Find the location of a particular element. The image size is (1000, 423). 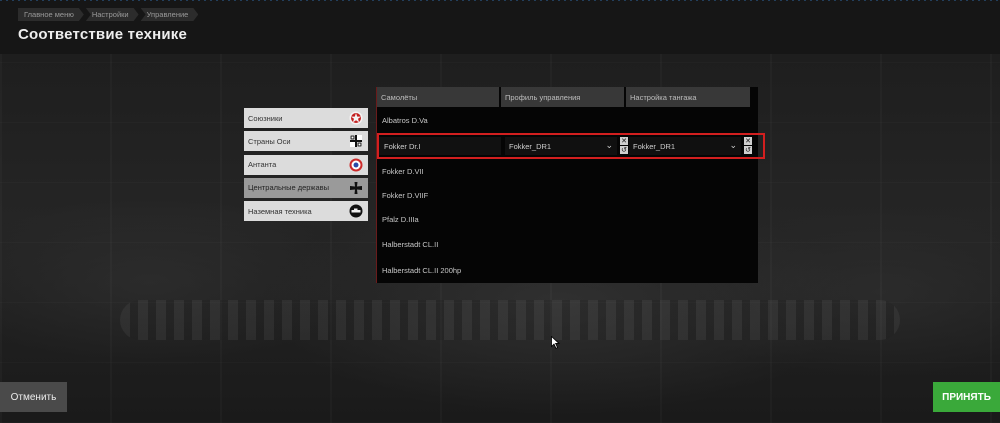

category-allies: Союзники is located at coordinates (306, 118).